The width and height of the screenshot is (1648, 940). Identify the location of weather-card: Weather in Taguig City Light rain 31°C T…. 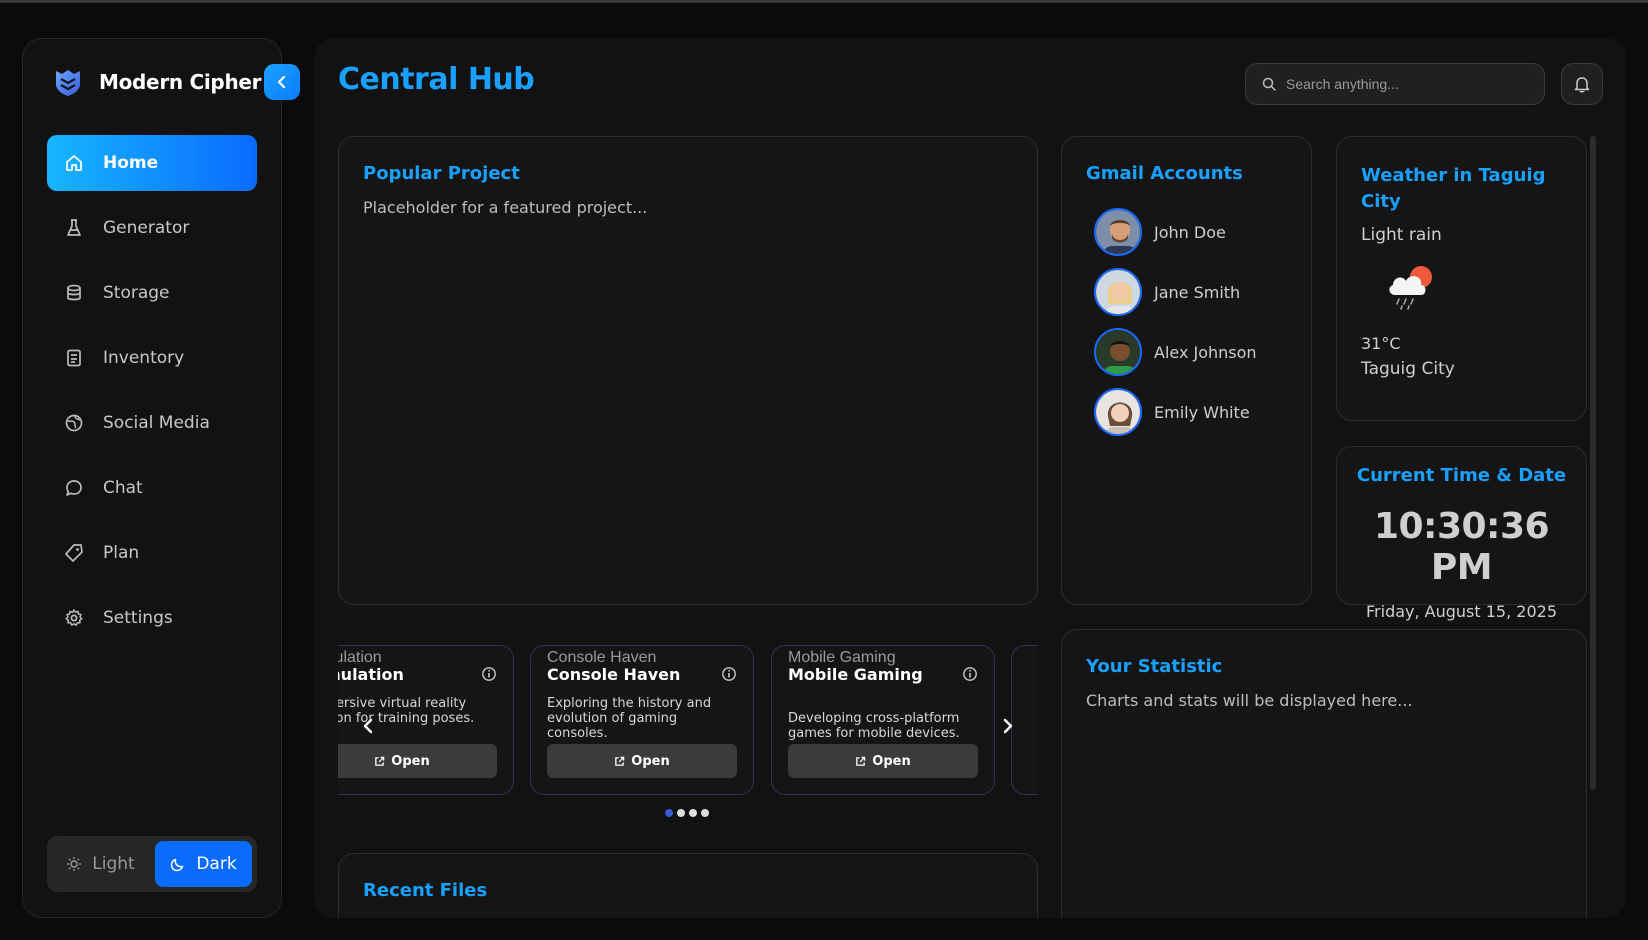
(1461, 278).